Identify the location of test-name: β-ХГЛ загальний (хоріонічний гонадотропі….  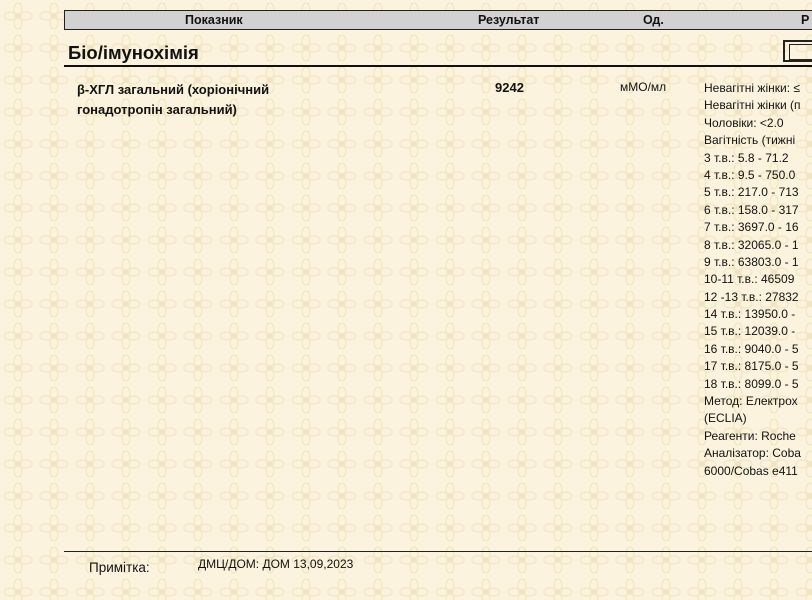
(207, 100).